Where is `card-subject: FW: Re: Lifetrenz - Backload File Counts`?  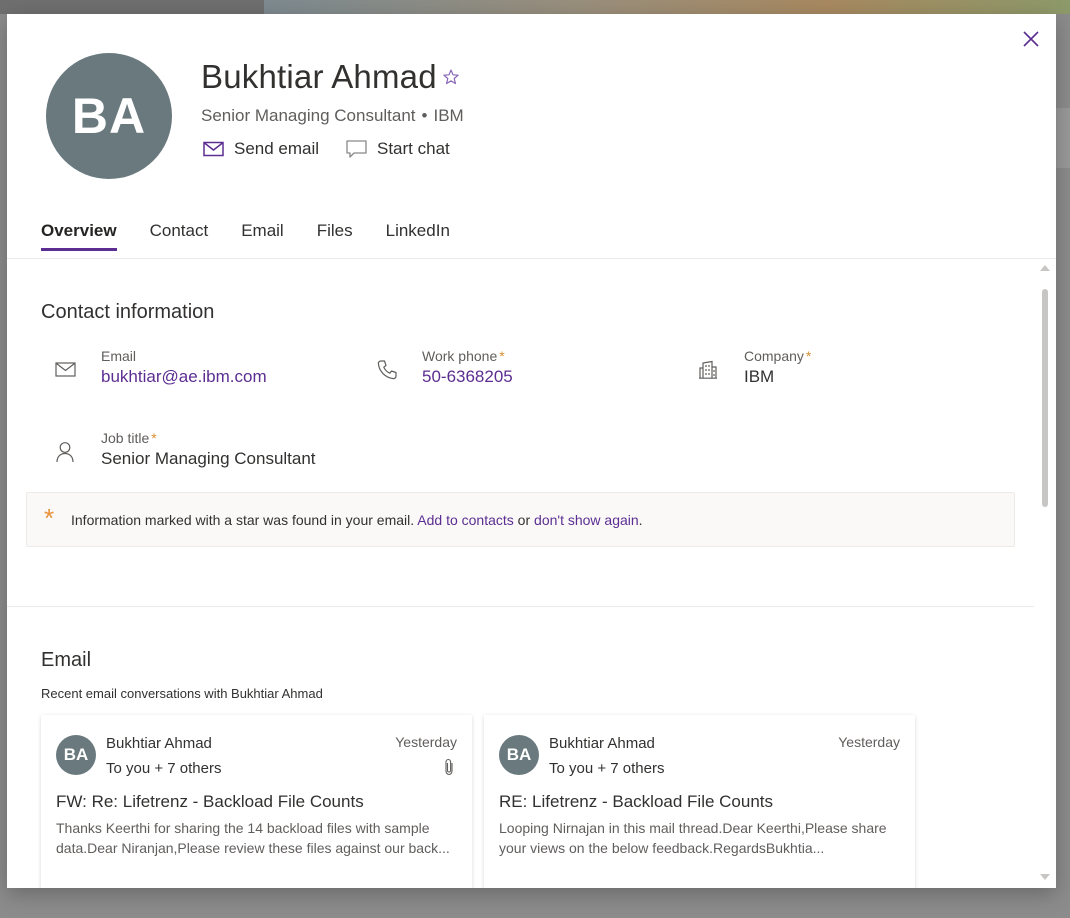 card-subject: FW: Re: Lifetrenz - Backload File Counts is located at coordinates (210, 801).